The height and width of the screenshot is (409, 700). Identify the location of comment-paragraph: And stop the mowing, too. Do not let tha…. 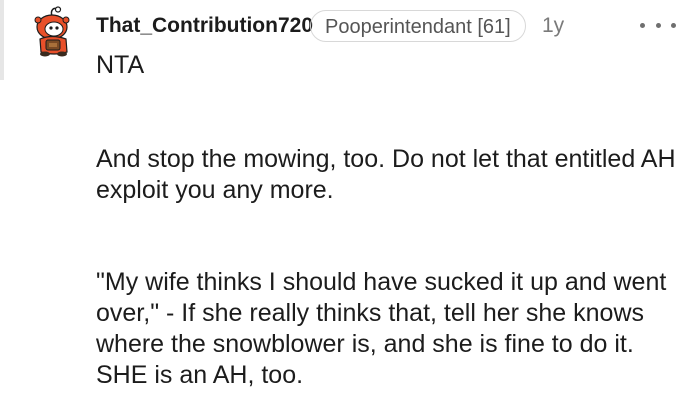
(386, 174).